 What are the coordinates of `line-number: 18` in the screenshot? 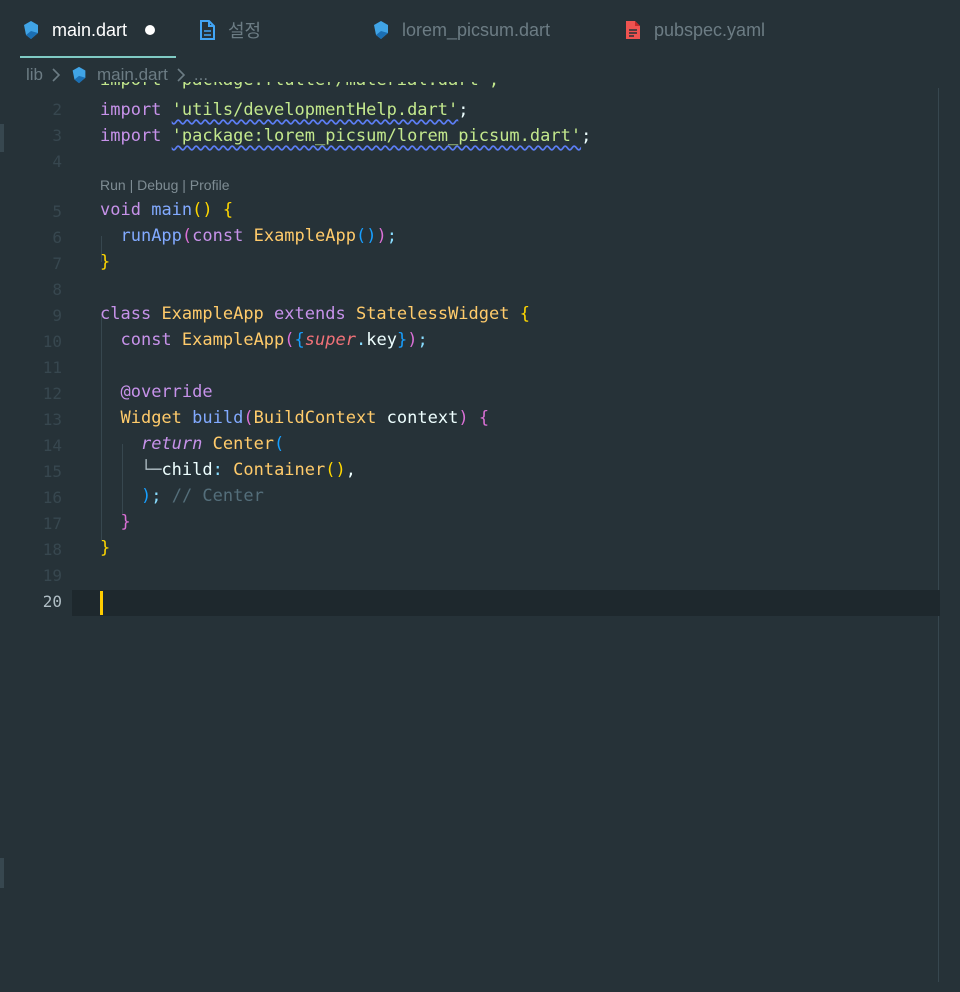 It's located at (52, 549).